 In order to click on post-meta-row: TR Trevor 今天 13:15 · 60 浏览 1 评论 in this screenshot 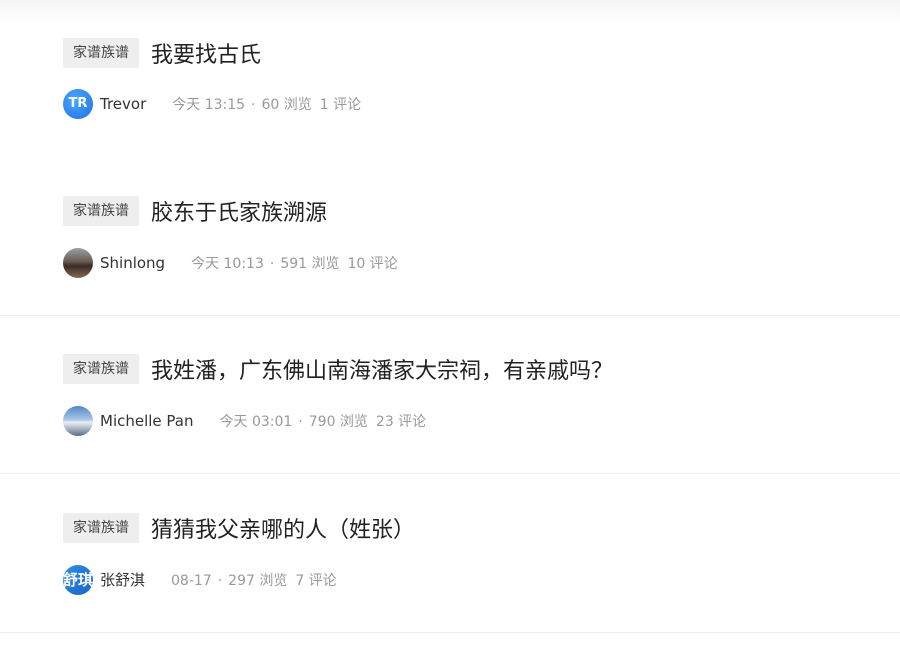, I will do `click(212, 103)`.